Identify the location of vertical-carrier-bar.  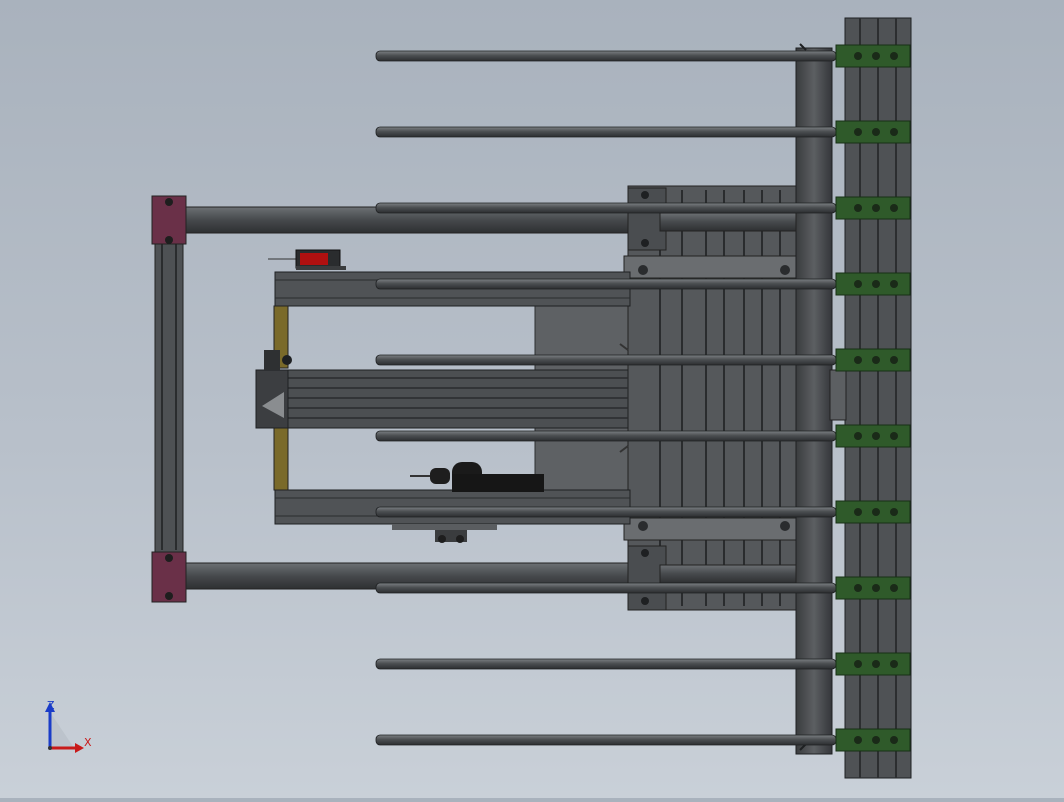
(814, 401).